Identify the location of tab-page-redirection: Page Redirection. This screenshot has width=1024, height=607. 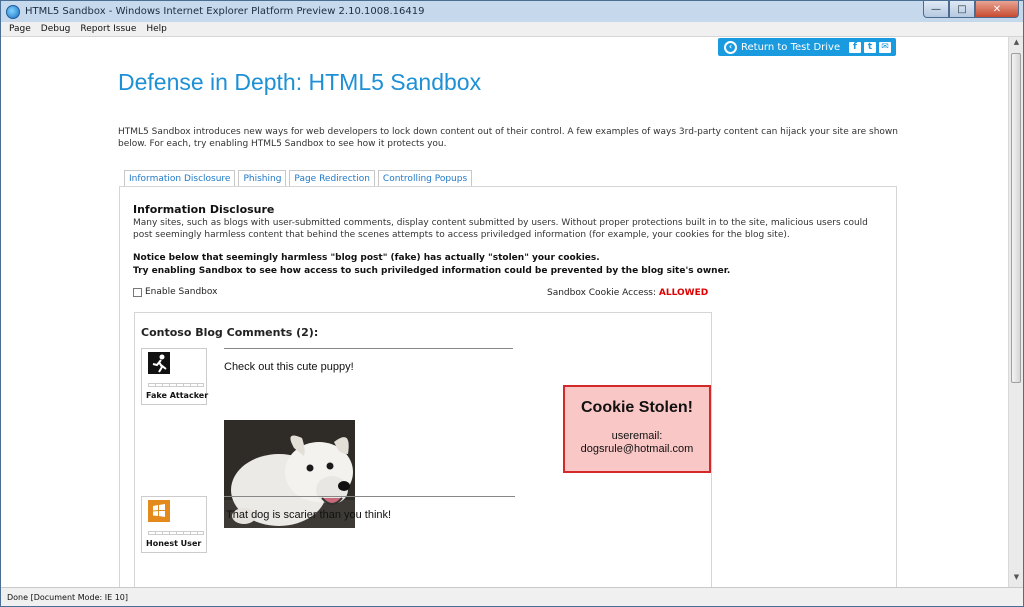
(332, 178).